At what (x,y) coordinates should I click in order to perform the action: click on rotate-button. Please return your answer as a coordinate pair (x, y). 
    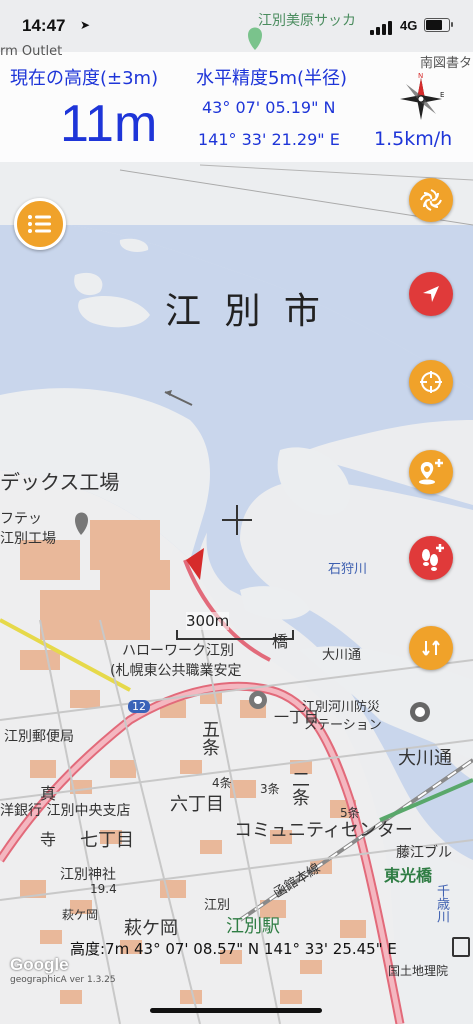
    Looking at the image, I should click on (431, 648).